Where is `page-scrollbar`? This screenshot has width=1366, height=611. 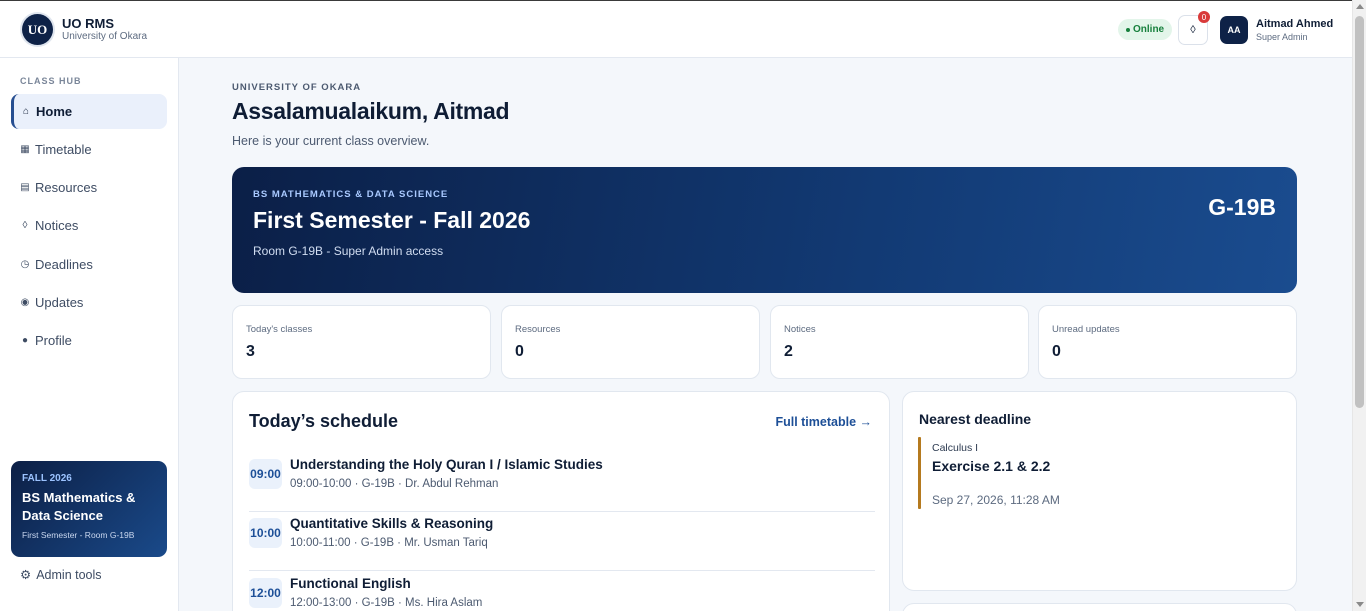 page-scrollbar is located at coordinates (1359, 305).